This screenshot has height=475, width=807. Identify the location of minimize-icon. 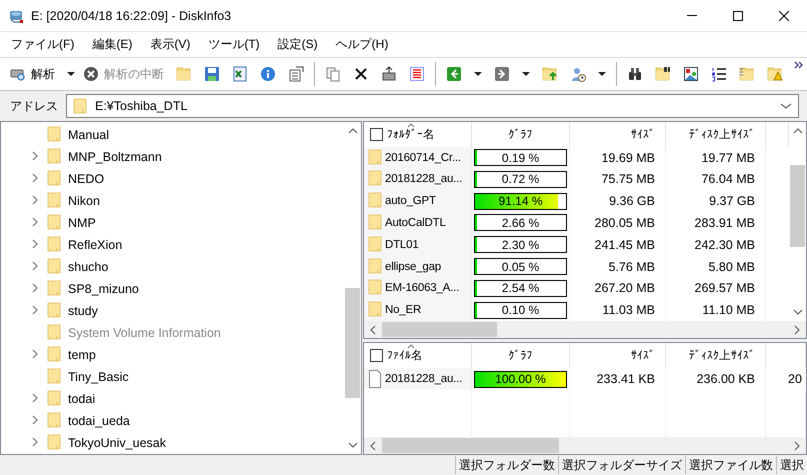
(692, 15).